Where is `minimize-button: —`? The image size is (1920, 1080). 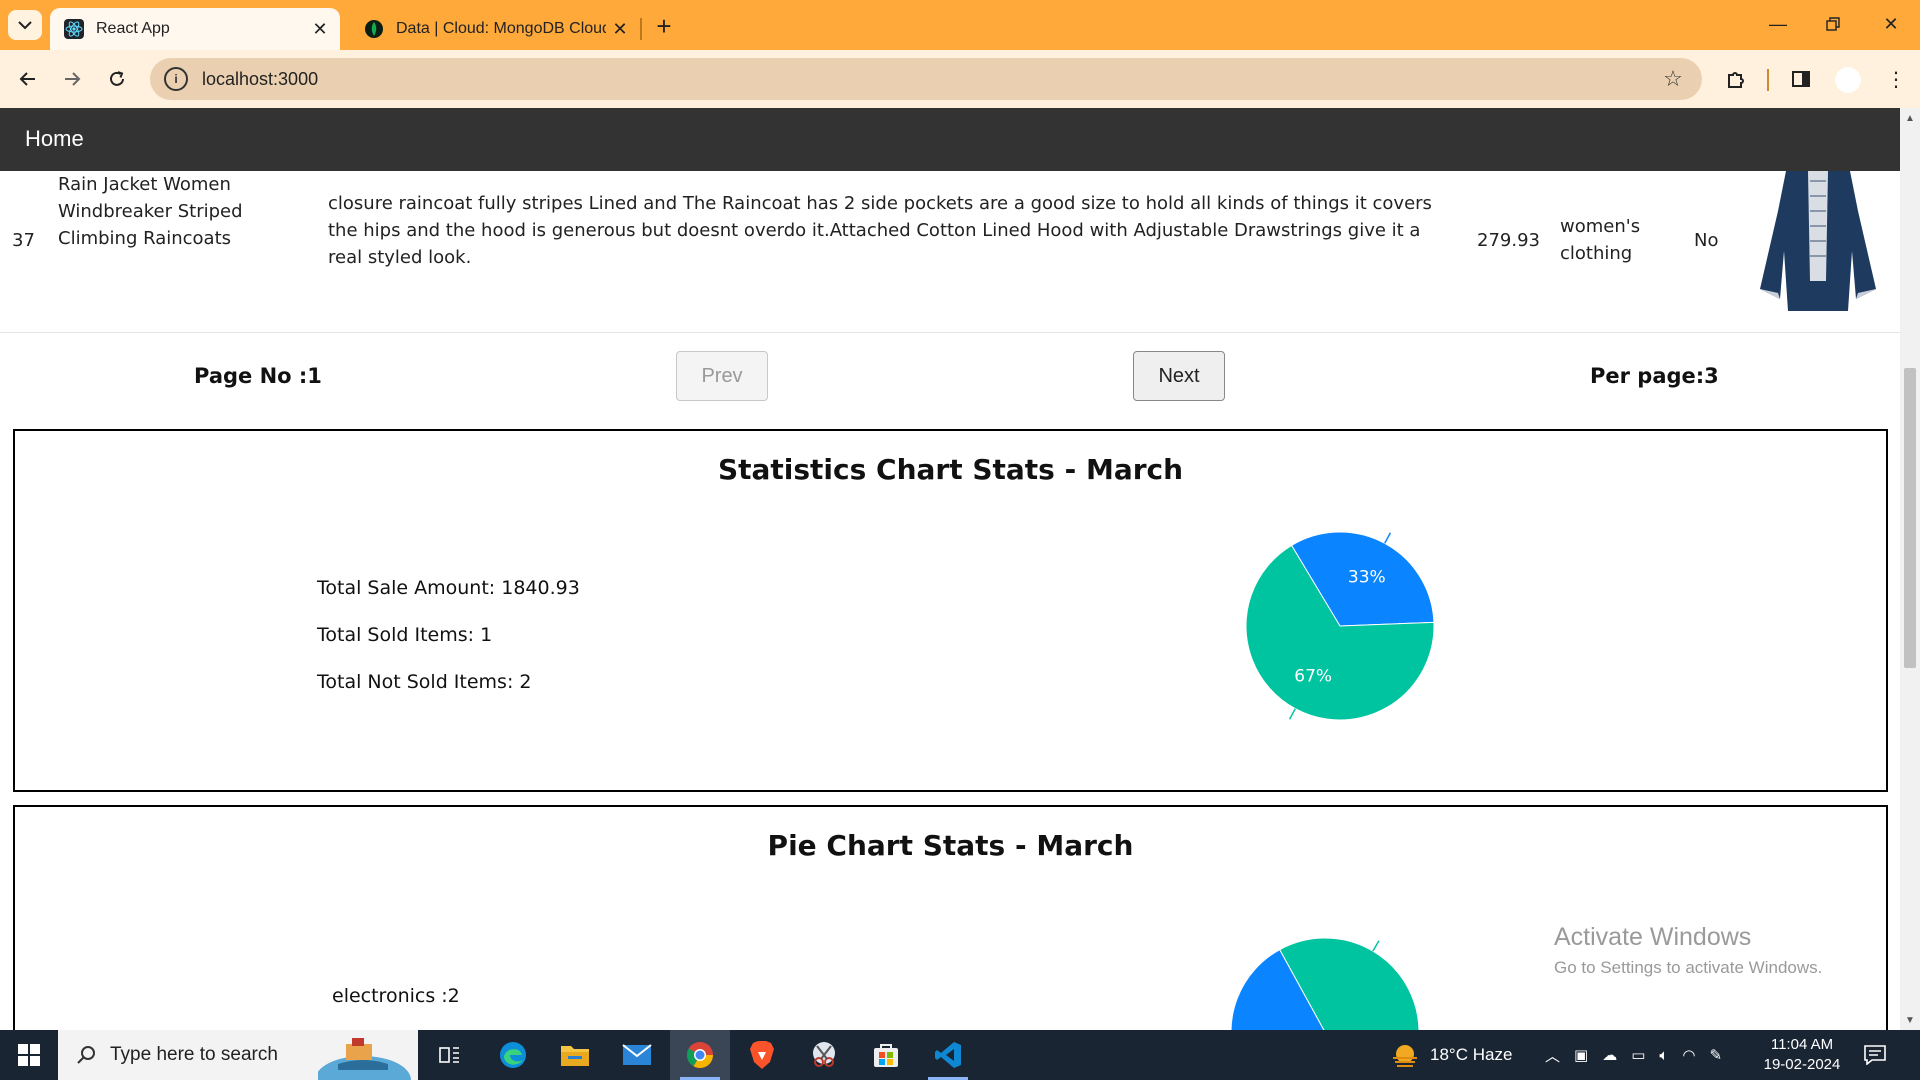
minimize-button: — is located at coordinates (1778, 24).